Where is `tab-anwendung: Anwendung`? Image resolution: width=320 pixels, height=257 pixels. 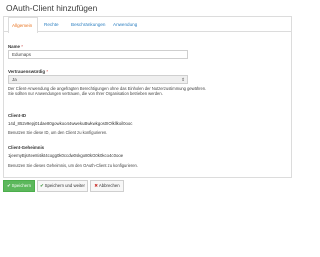 tab-anwendung: Anwendung is located at coordinates (125, 24).